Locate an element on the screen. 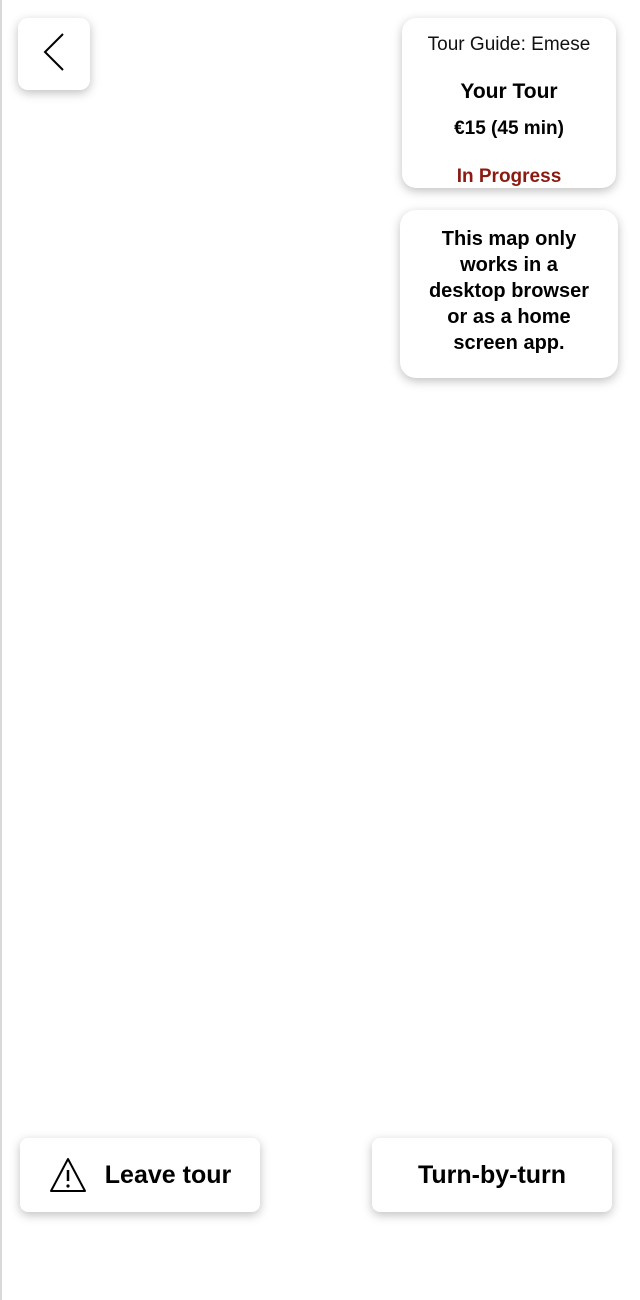 Image resolution: width=640 pixels, height=1300 pixels. leave-tour-button: Leave tour is located at coordinates (140, 1175).